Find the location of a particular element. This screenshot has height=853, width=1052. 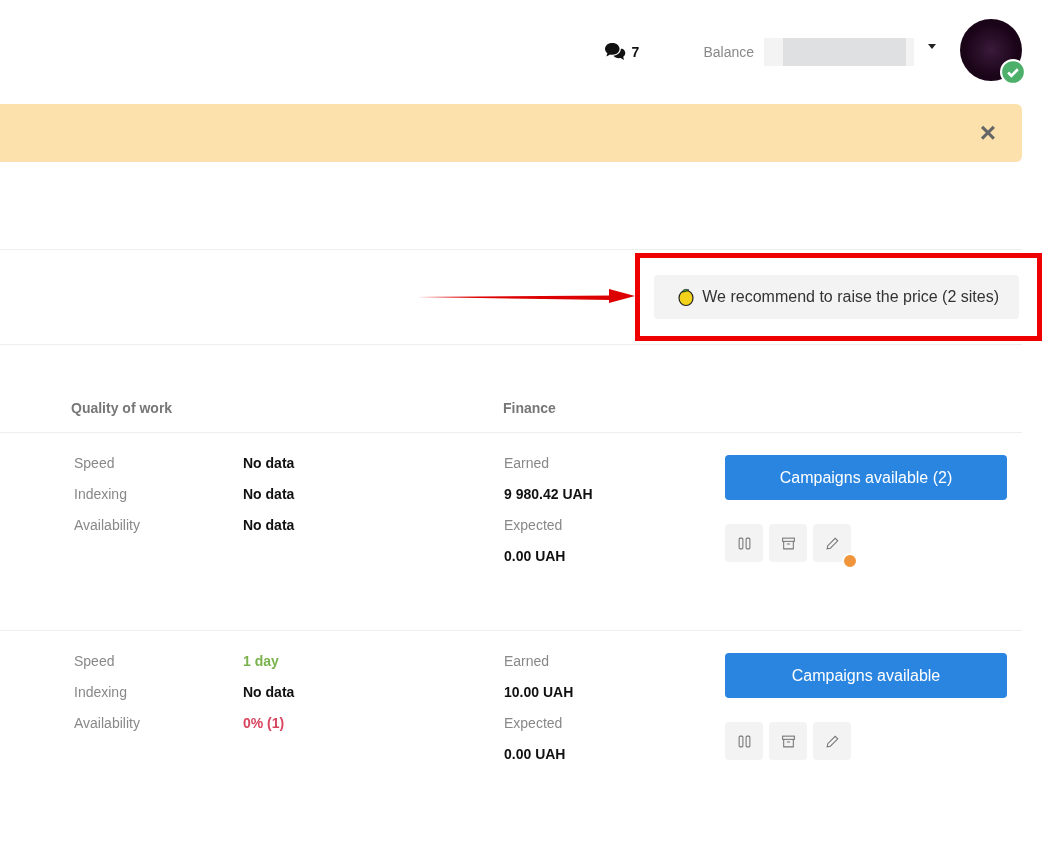

earned-amount: 9 980.42 UAH is located at coordinates (549, 494).